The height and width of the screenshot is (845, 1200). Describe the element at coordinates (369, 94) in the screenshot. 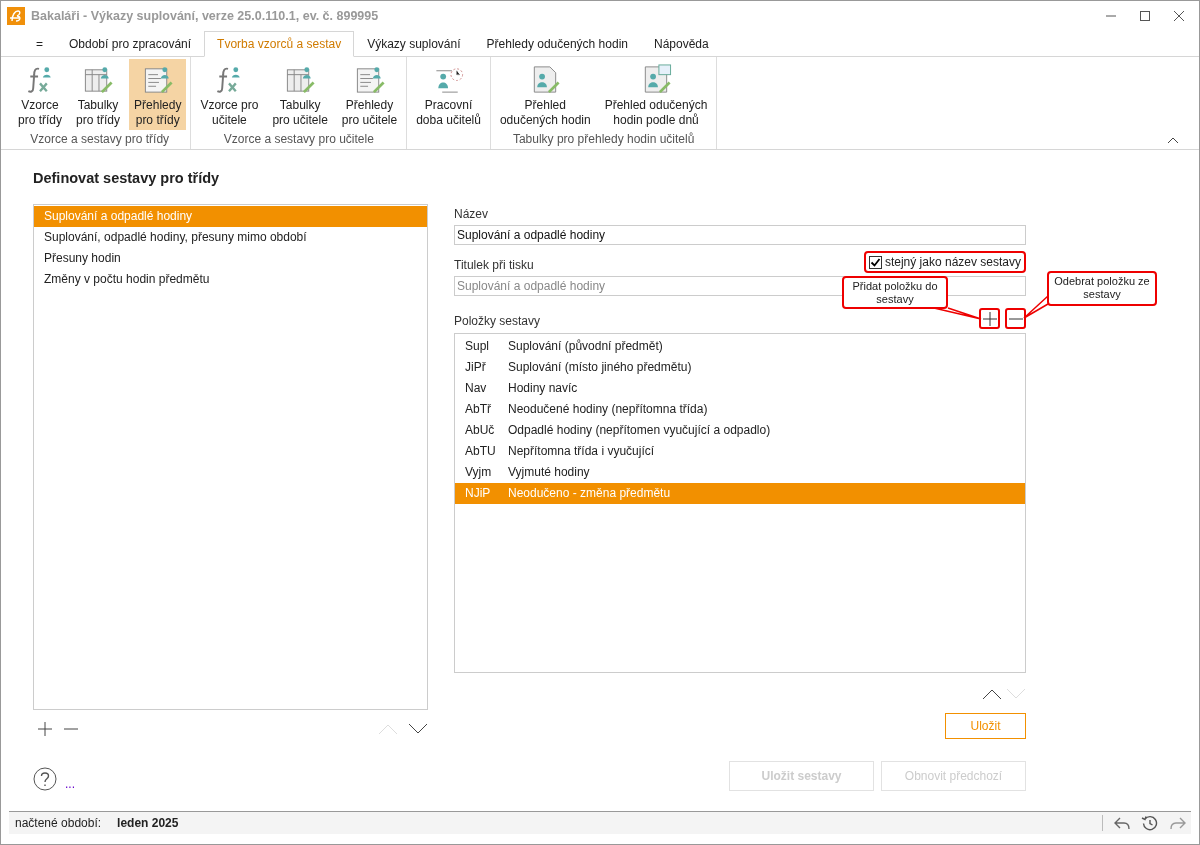

I see `ribbon-button: Přehledy pro učitele` at that location.